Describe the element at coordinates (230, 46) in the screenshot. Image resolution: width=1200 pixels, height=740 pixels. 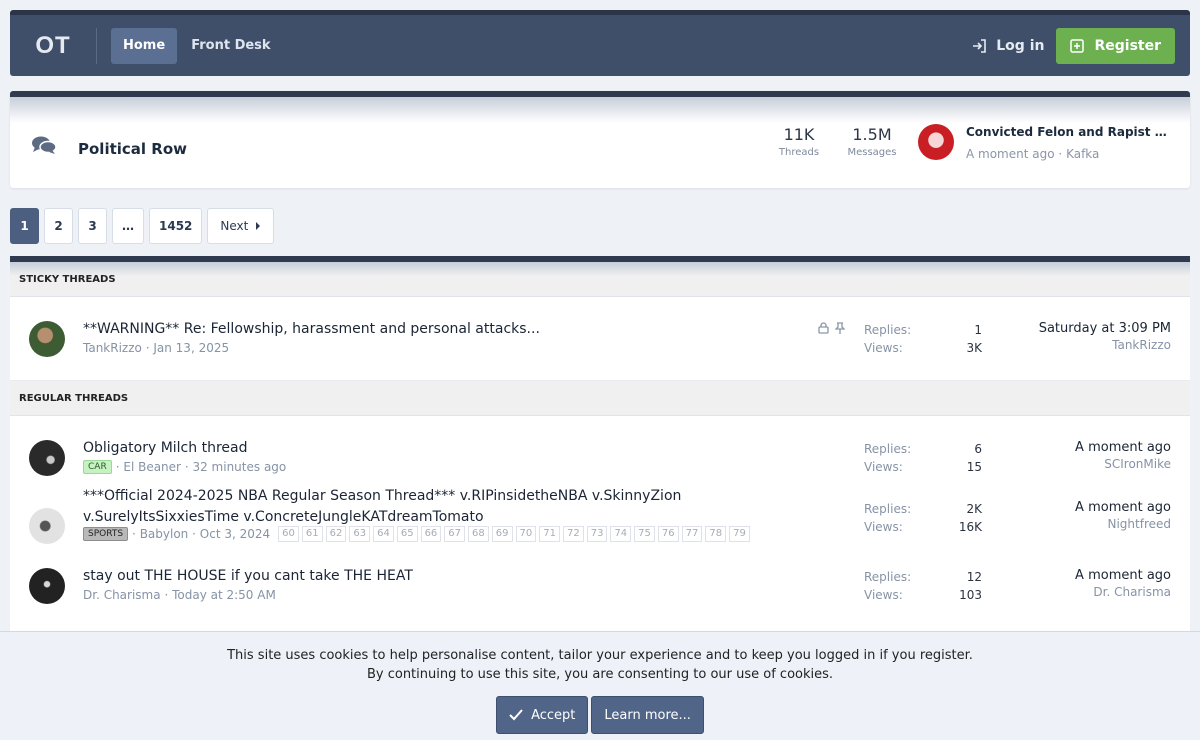
I see `tab-front-desk: Front Desk` at that location.